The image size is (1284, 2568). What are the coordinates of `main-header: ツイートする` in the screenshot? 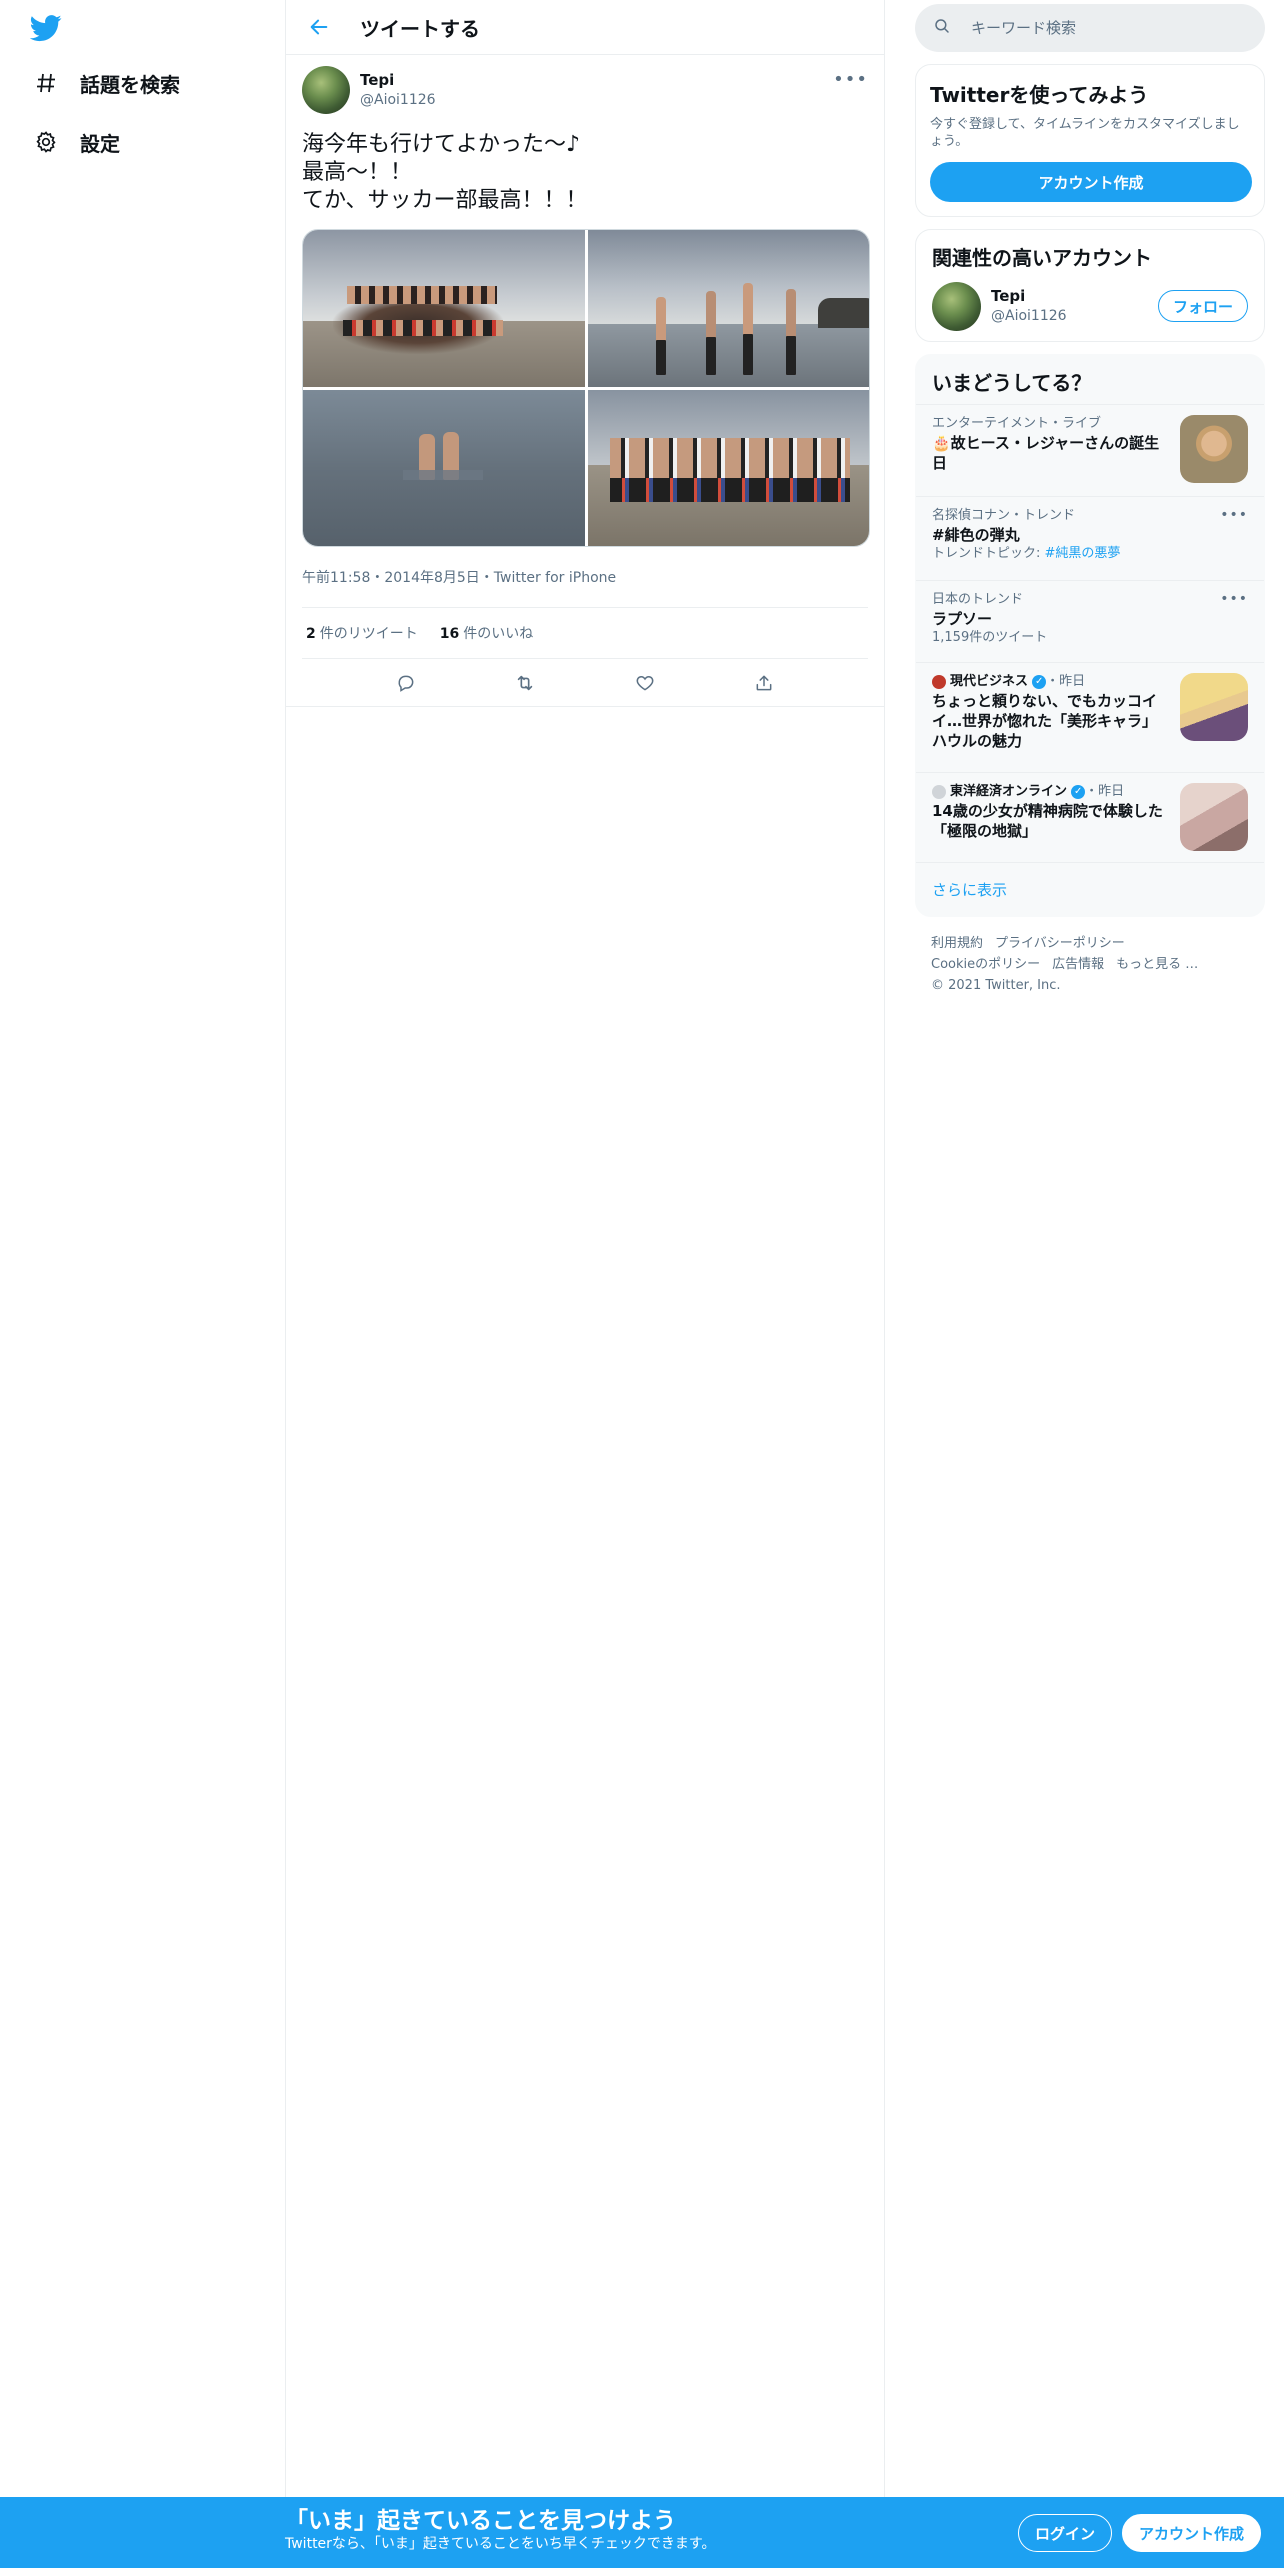 It's located at (585, 27).